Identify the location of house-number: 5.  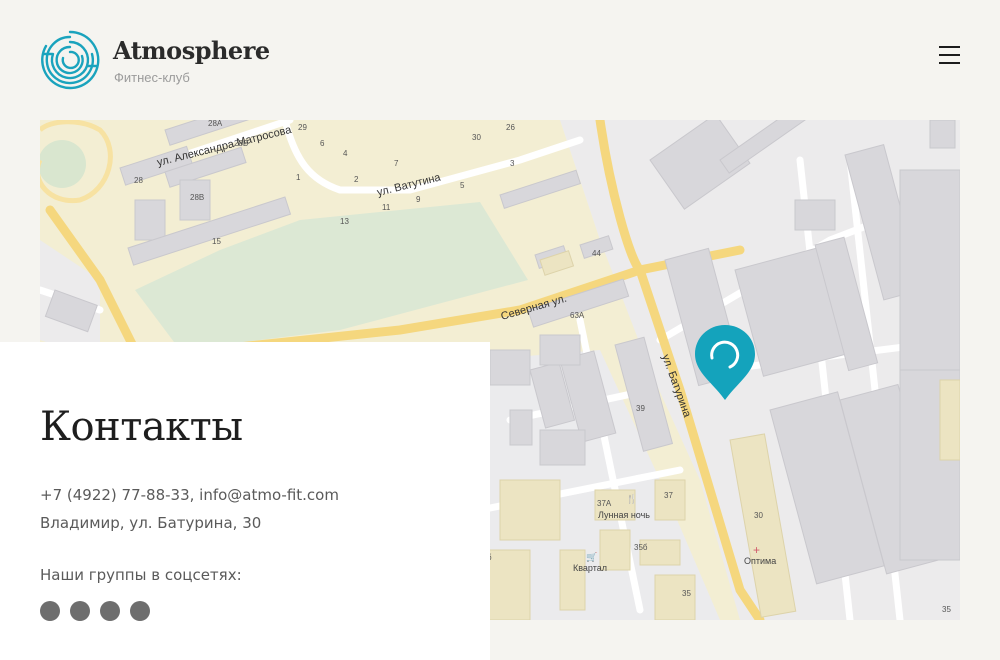
(462, 185).